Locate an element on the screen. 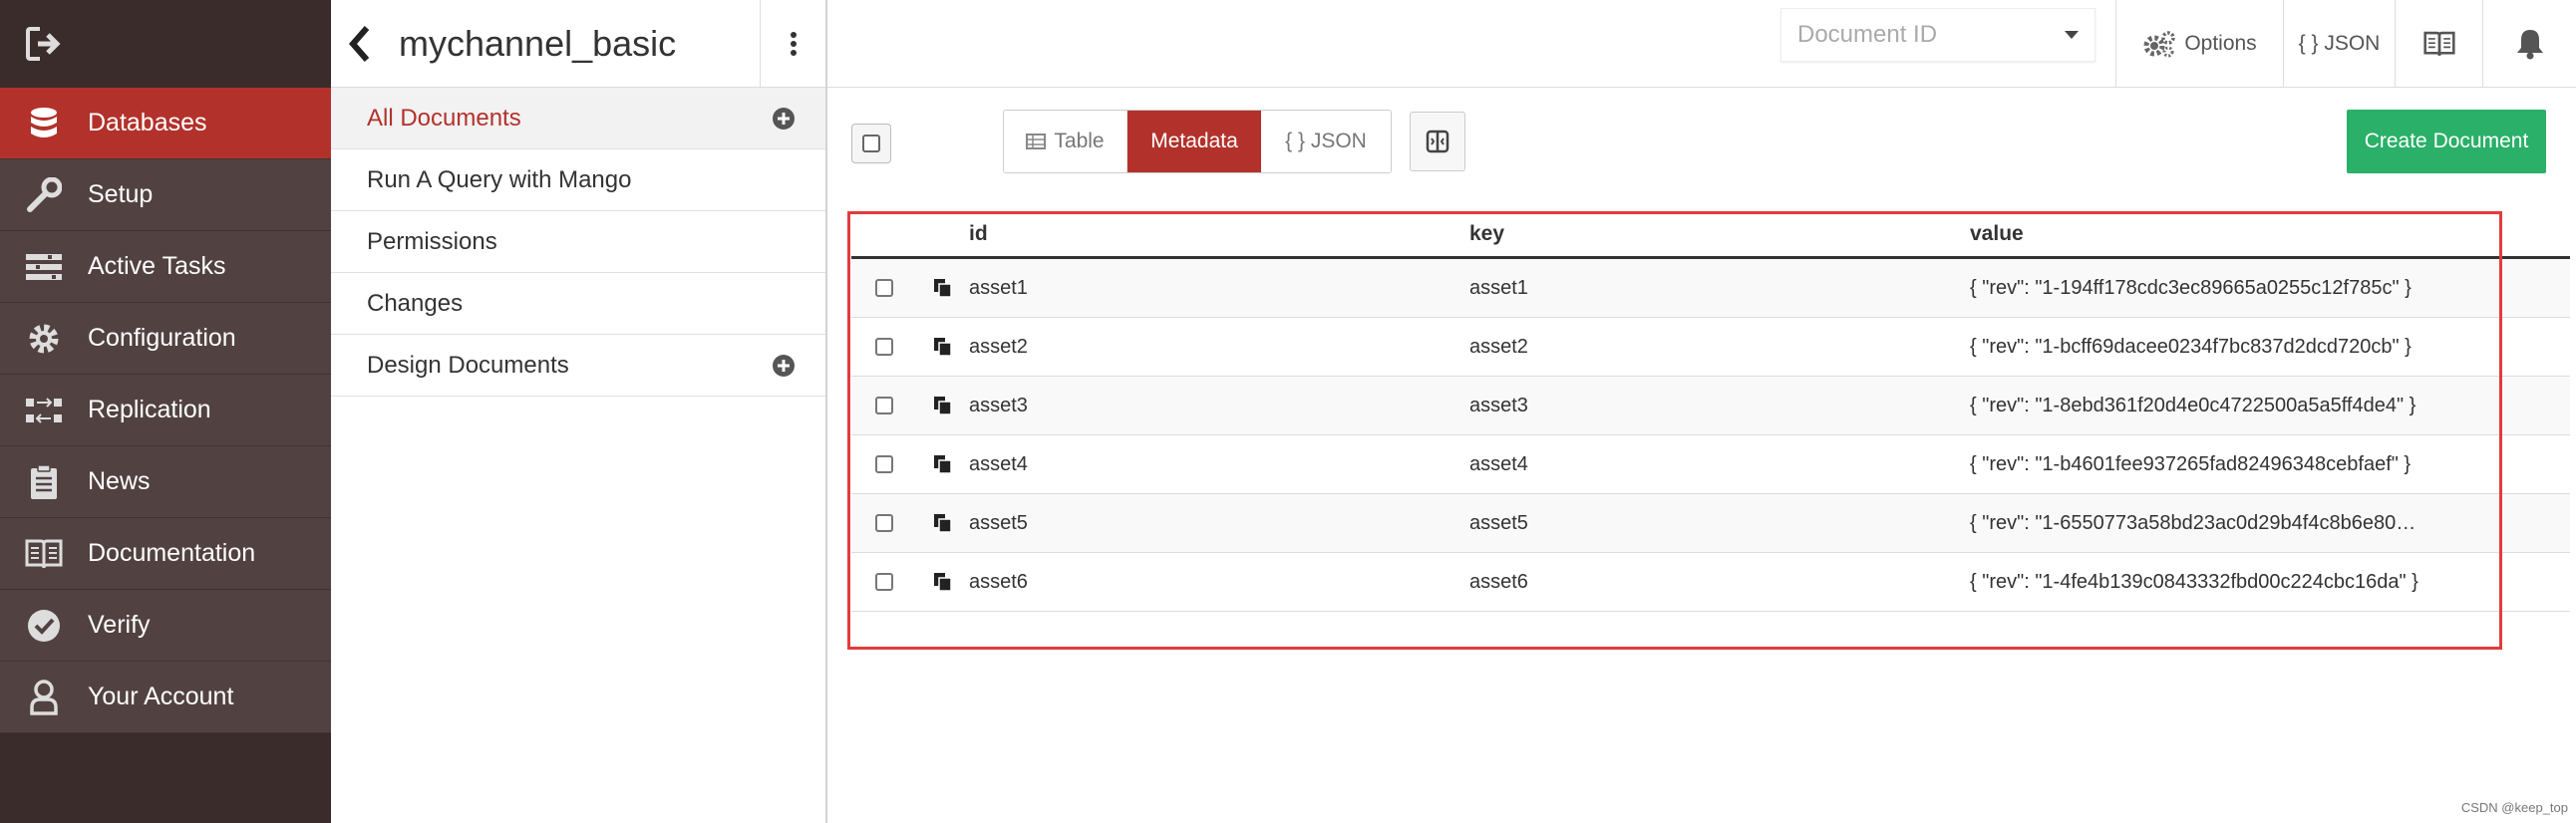  options-button: Options is located at coordinates (2199, 44).